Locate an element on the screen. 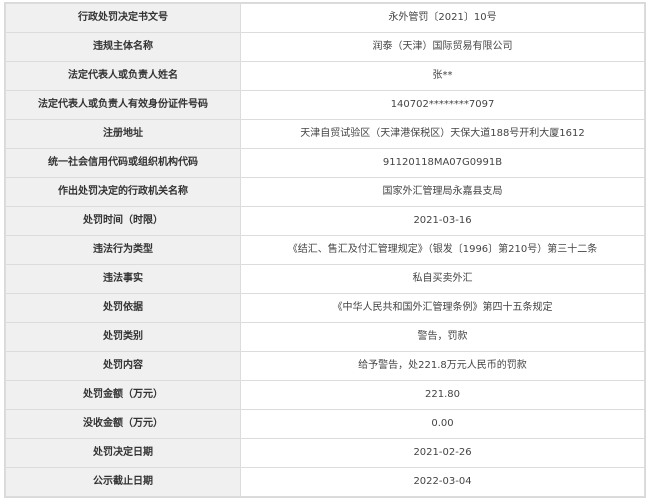  row-penalty-amount: 处罚金额（万元） 221.80 is located at coordinates (325, 395).